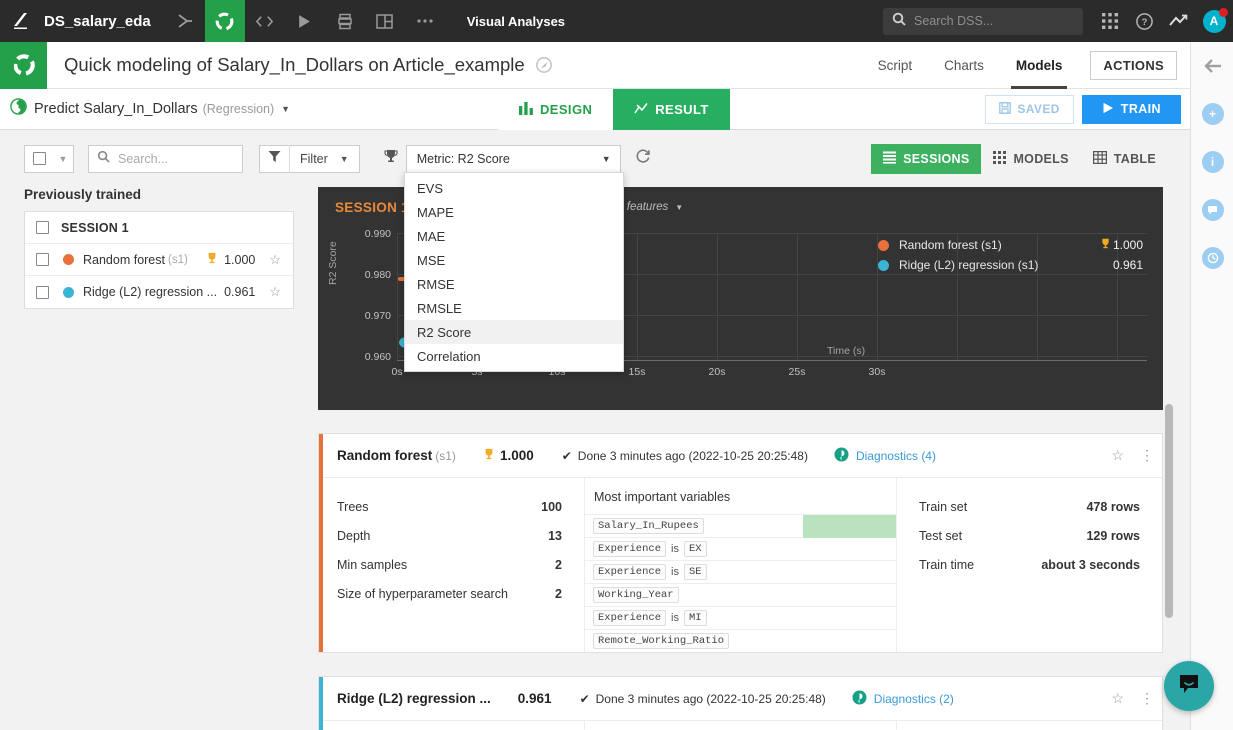 The image size is (1233, 730). What do you see at coordinates (883, 265) in the screenshot?
I see `legend-color-dot` at bounding box center [883, 265].